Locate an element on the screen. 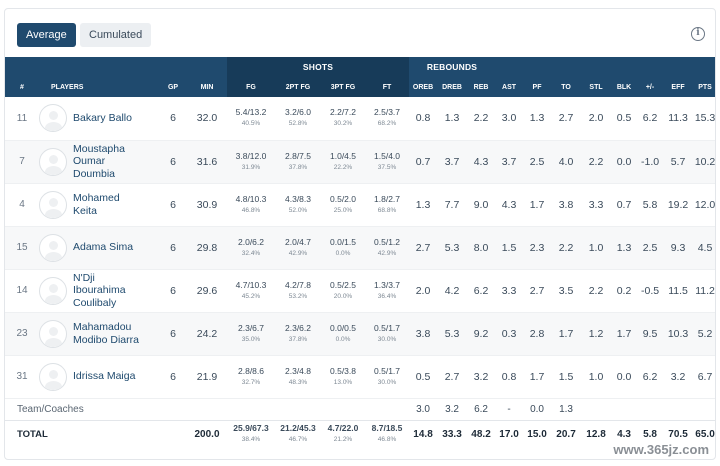 The image size is (720, 466). player-name-link: N'Dji Ibourahima Coulibaly is located at coordinates (99, 291).